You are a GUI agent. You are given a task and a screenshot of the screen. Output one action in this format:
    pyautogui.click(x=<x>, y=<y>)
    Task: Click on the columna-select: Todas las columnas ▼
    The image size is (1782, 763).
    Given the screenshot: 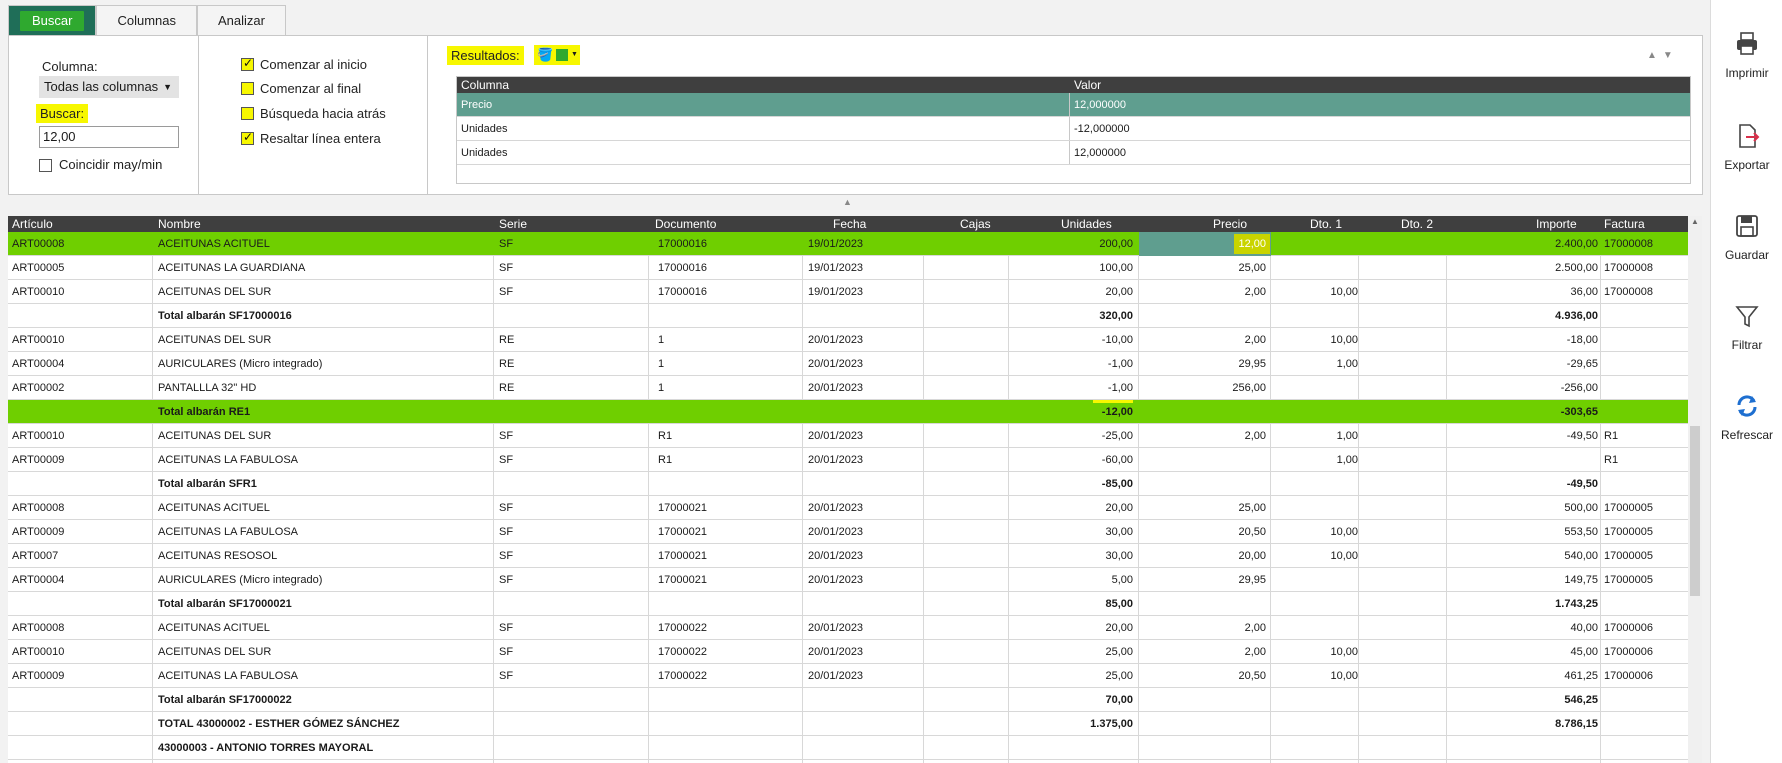 What is the action you would take?
    pyautogui.click(x=109, y=87)
    